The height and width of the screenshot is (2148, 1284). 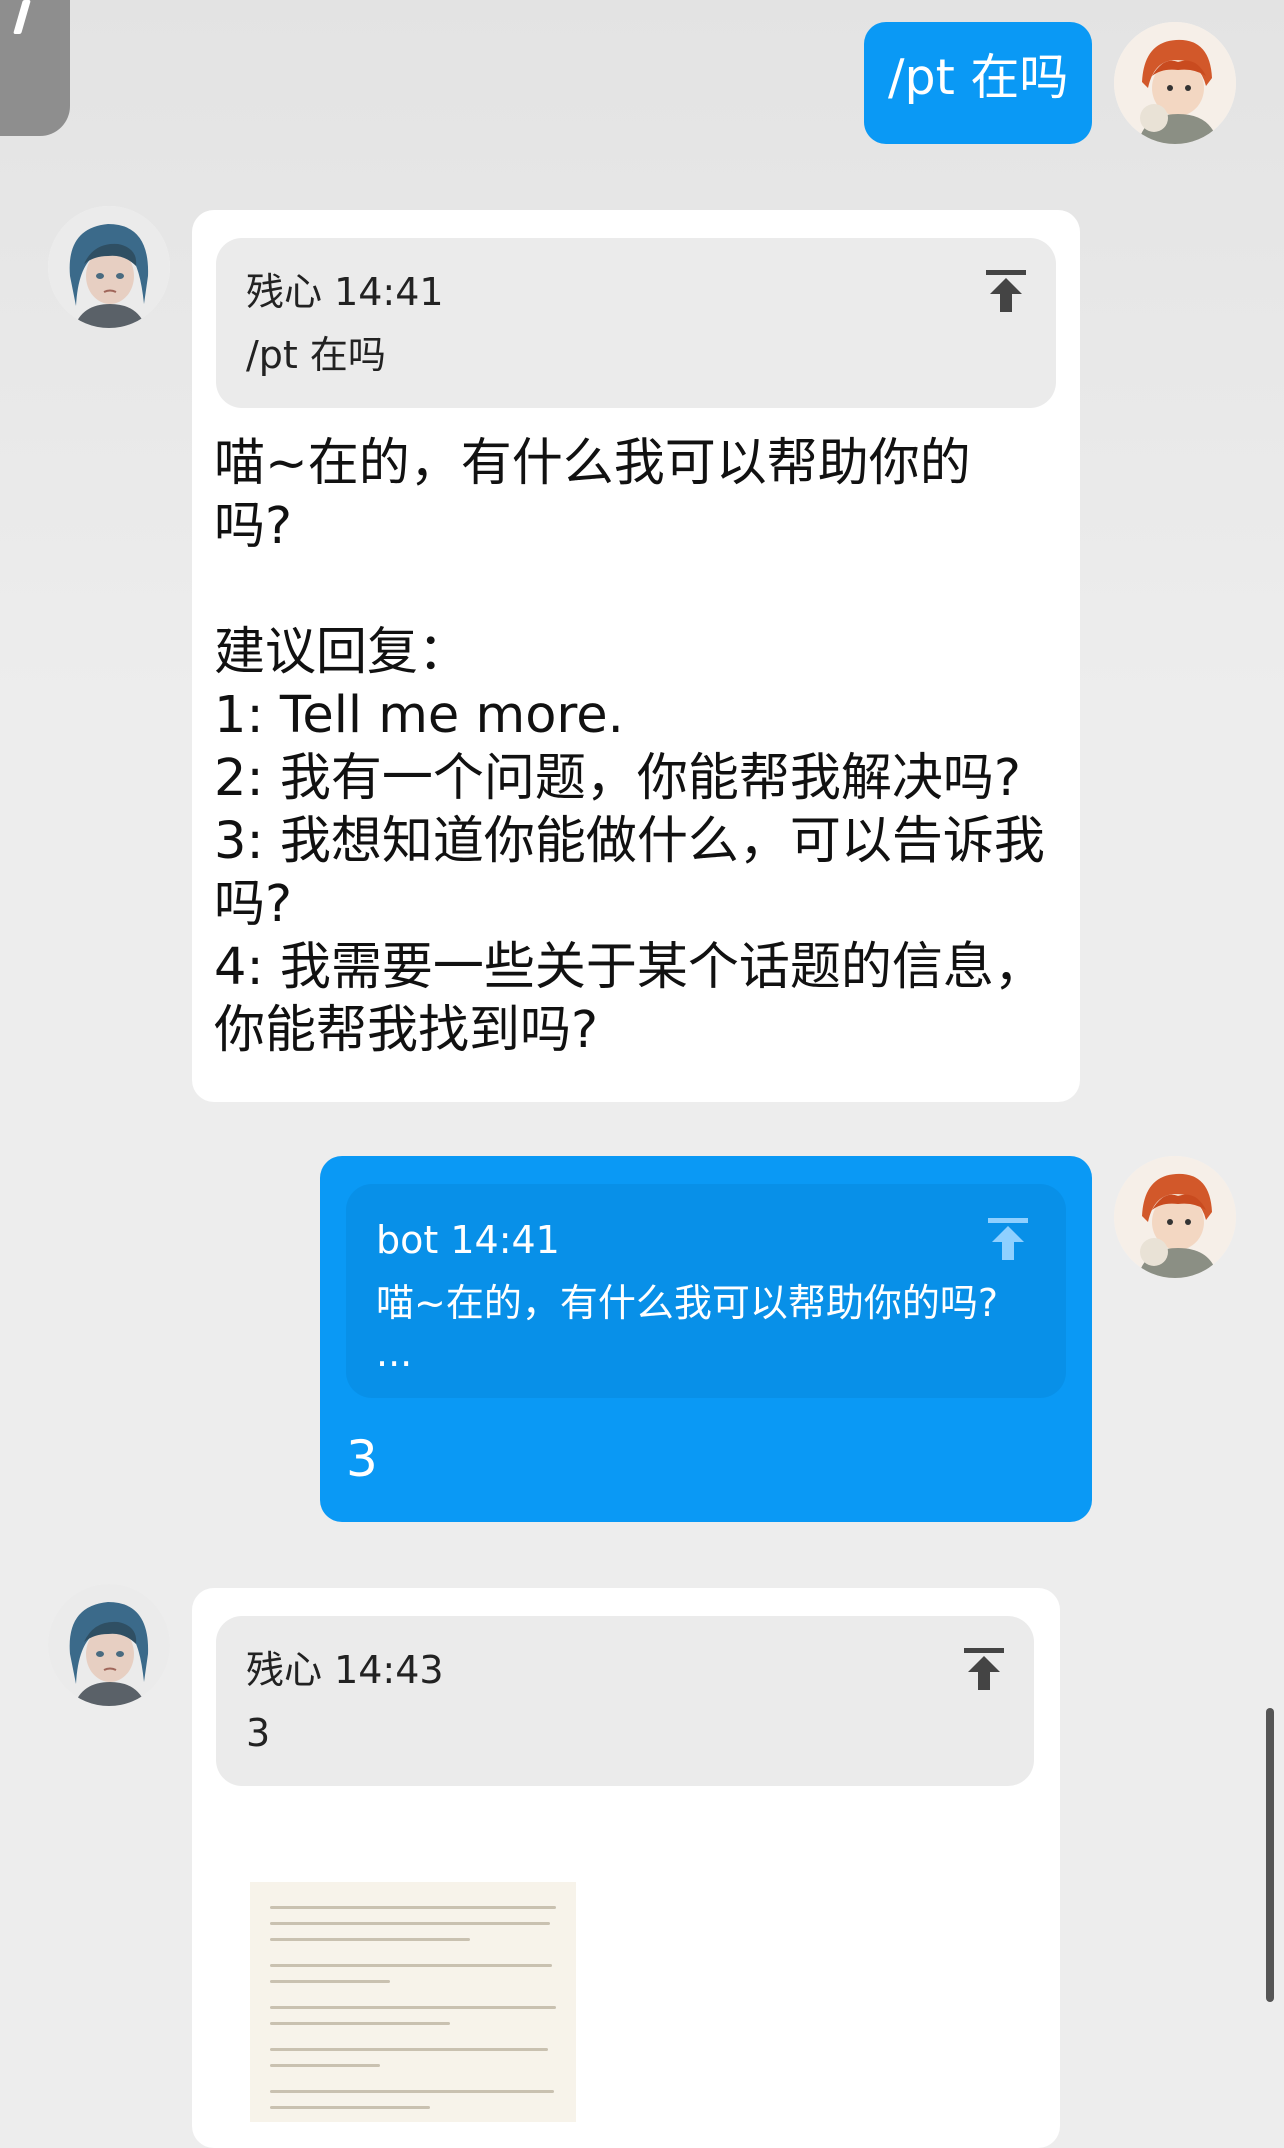 What do you see at coordinates (362, 1459) in the screenshot?
I see `message-text: 3` at bounding box center [362, 1459].